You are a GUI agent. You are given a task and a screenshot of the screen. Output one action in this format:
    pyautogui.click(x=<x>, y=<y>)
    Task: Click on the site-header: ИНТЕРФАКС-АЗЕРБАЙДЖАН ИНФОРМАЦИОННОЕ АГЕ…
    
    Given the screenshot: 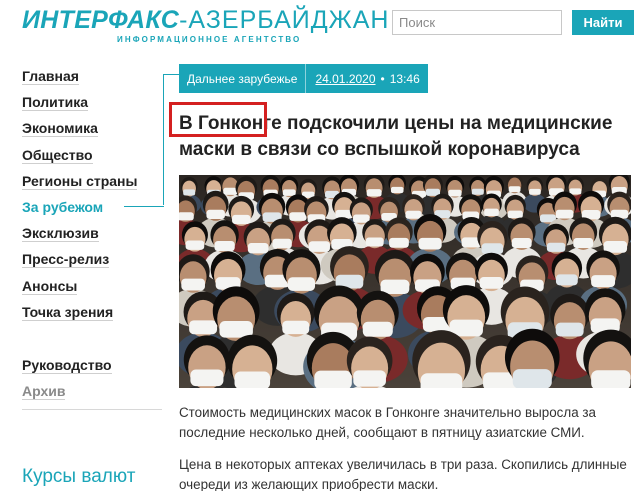 What is the action you would take?
    pyautogui.click(x=320, y=26)
    